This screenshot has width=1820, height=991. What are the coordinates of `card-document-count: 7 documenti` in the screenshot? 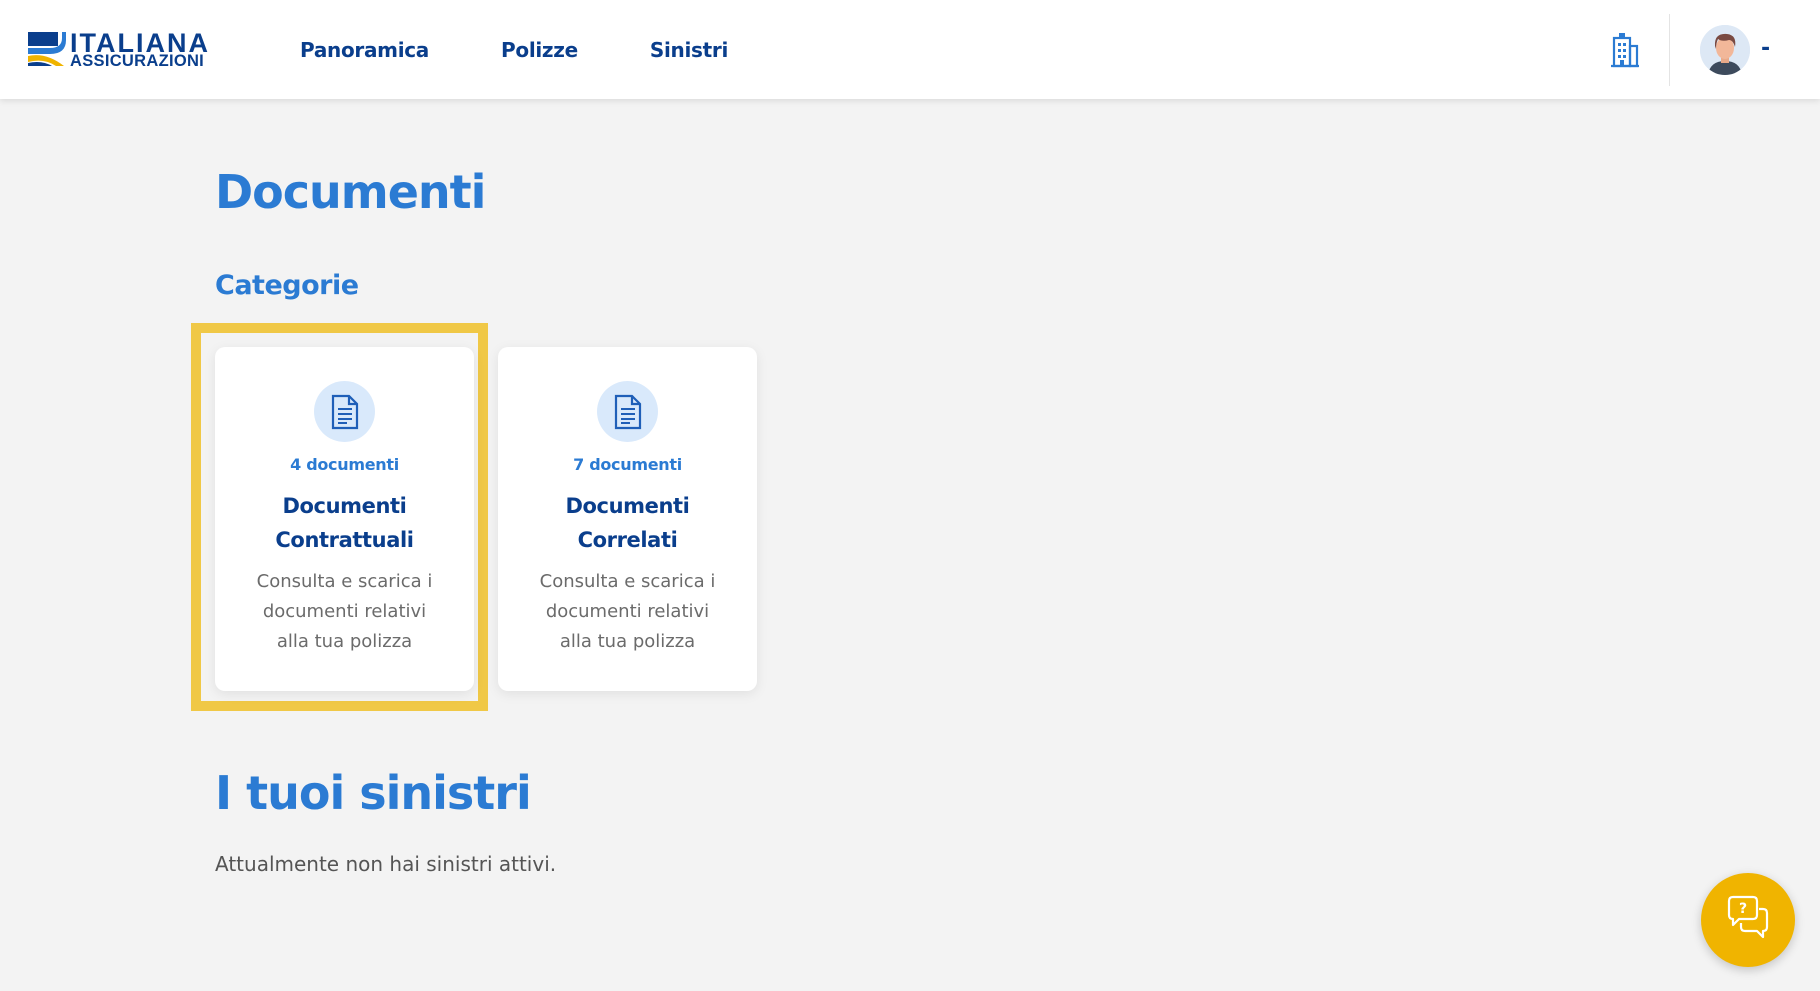 It's located at (627, 464).